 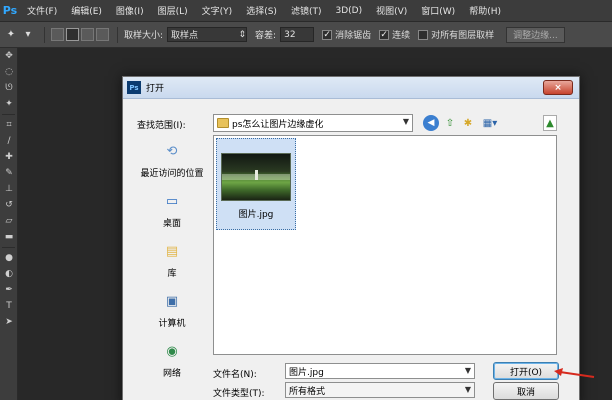 I want to click on magic-wand-tool-icon: ✦, so click(x=9, y=104).